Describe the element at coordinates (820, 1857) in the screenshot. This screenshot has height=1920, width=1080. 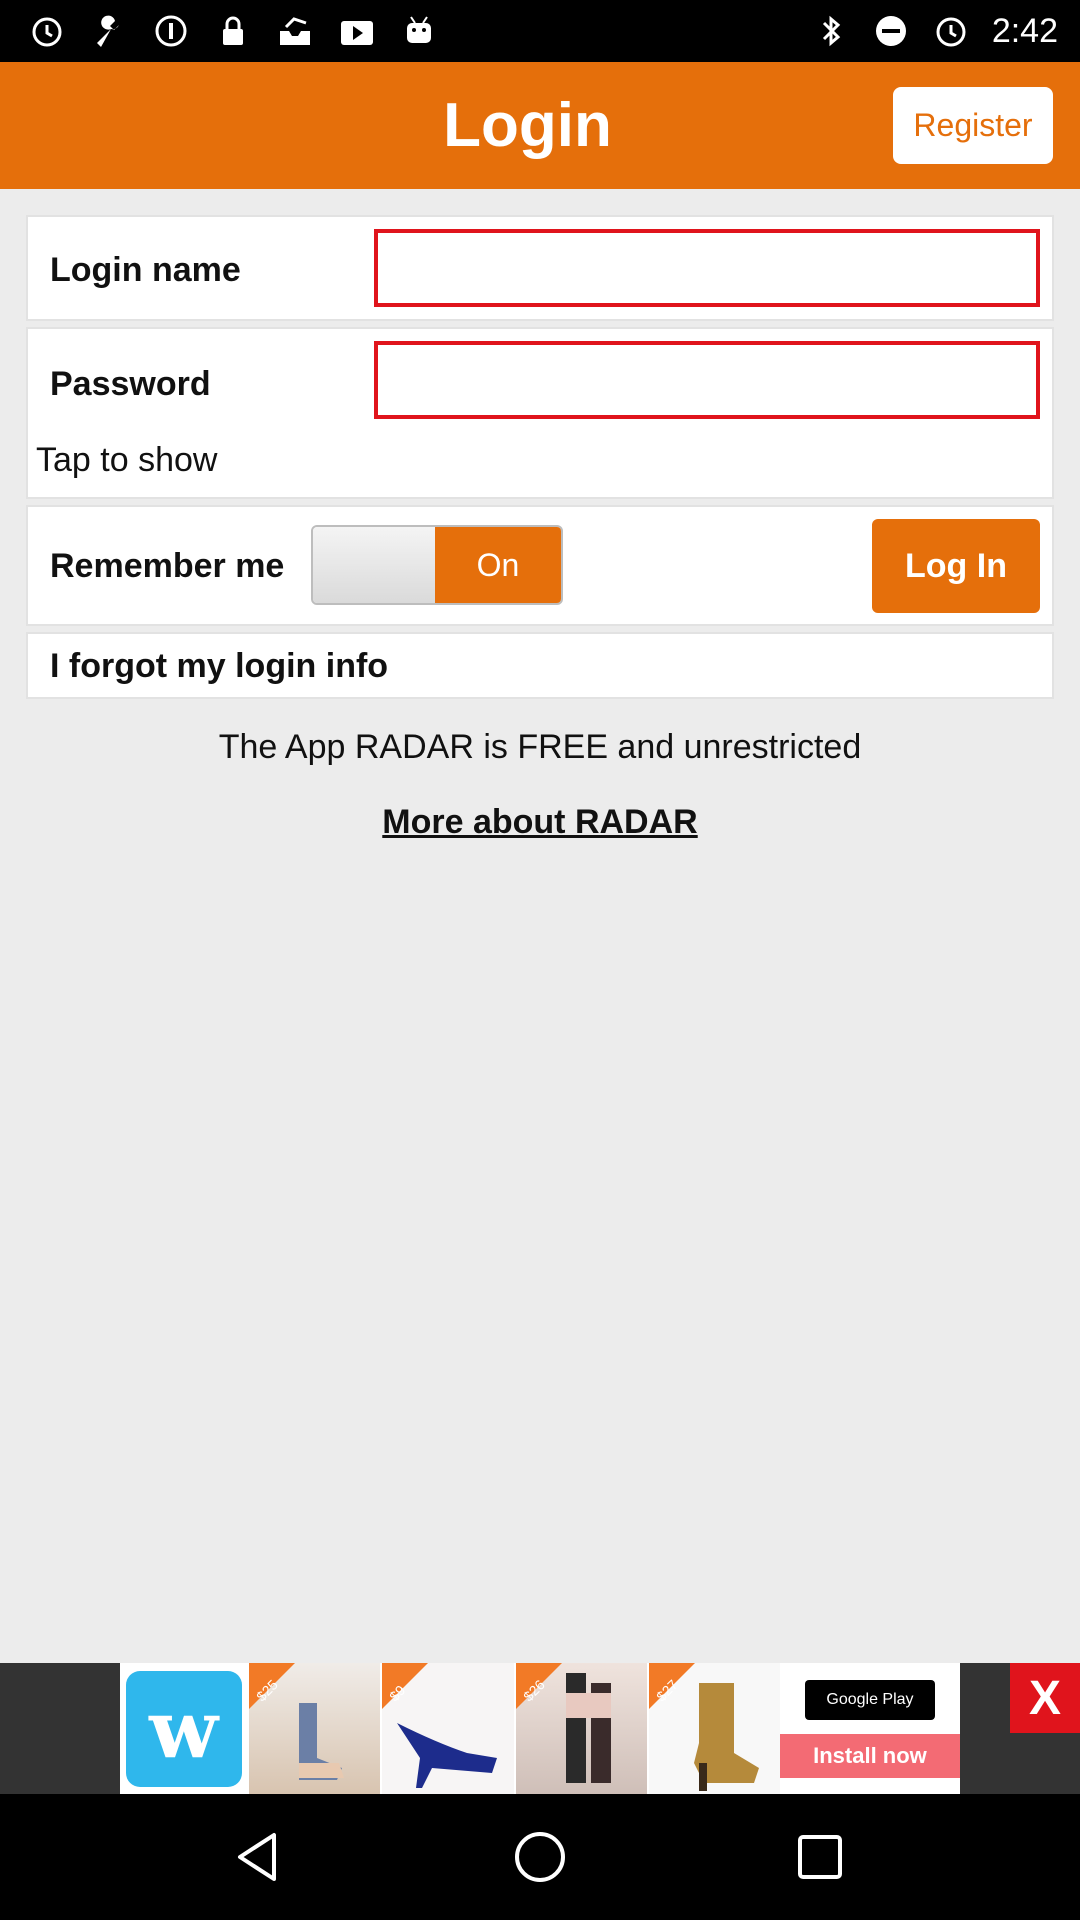
I see `recents-icon` at that location.